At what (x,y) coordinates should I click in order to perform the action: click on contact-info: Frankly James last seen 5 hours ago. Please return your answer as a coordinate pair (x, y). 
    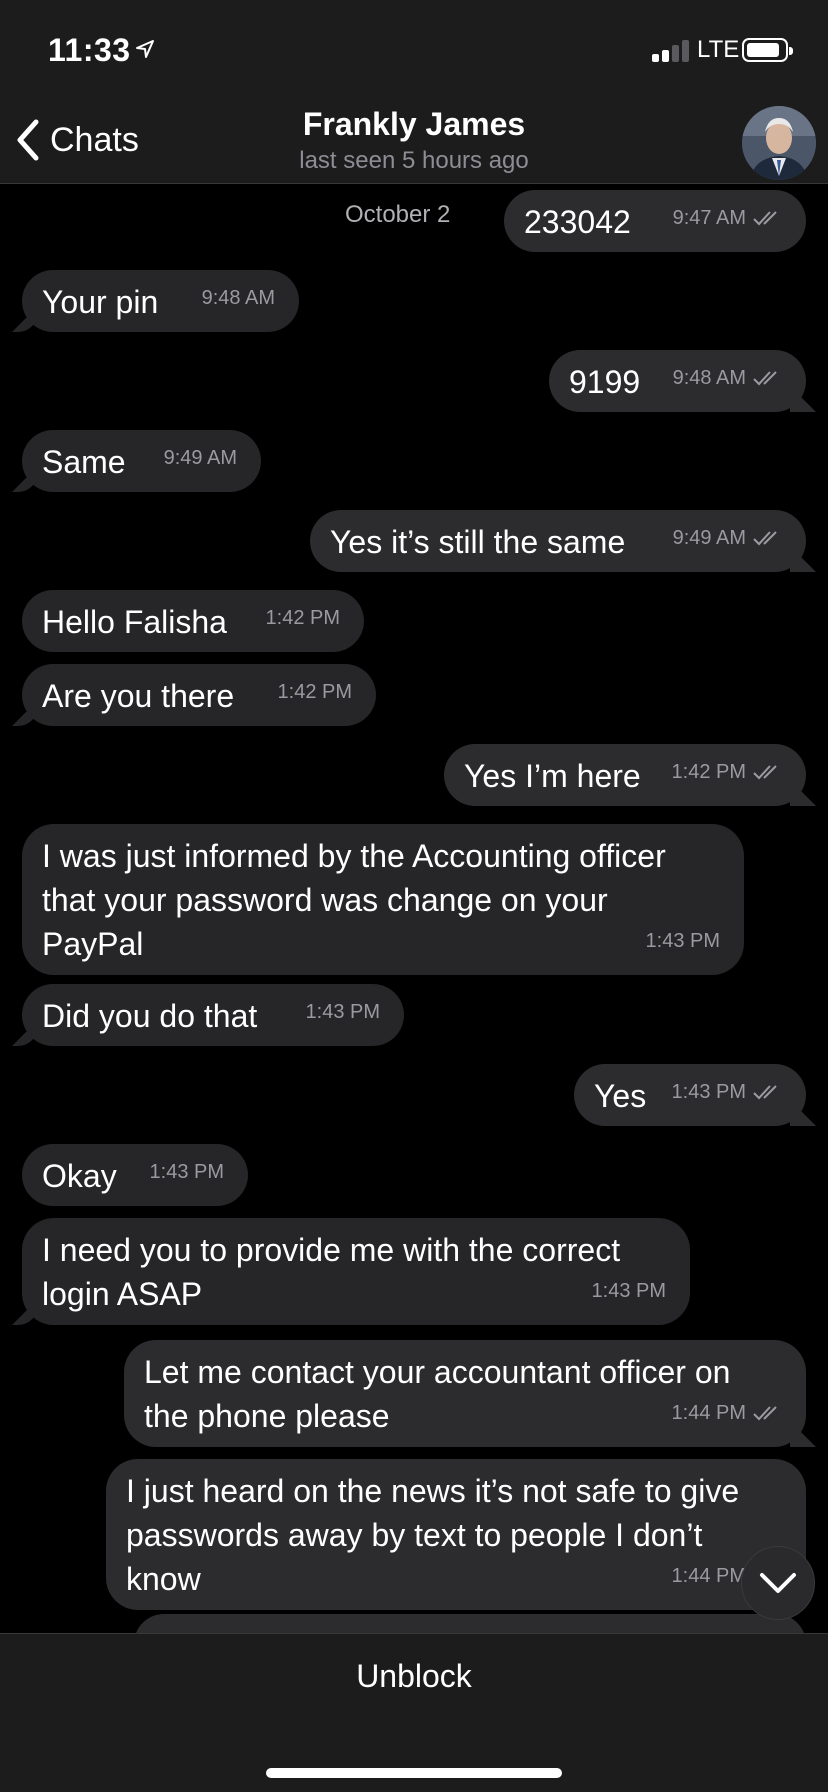
    Looking at the image, I should click on (414, 140).